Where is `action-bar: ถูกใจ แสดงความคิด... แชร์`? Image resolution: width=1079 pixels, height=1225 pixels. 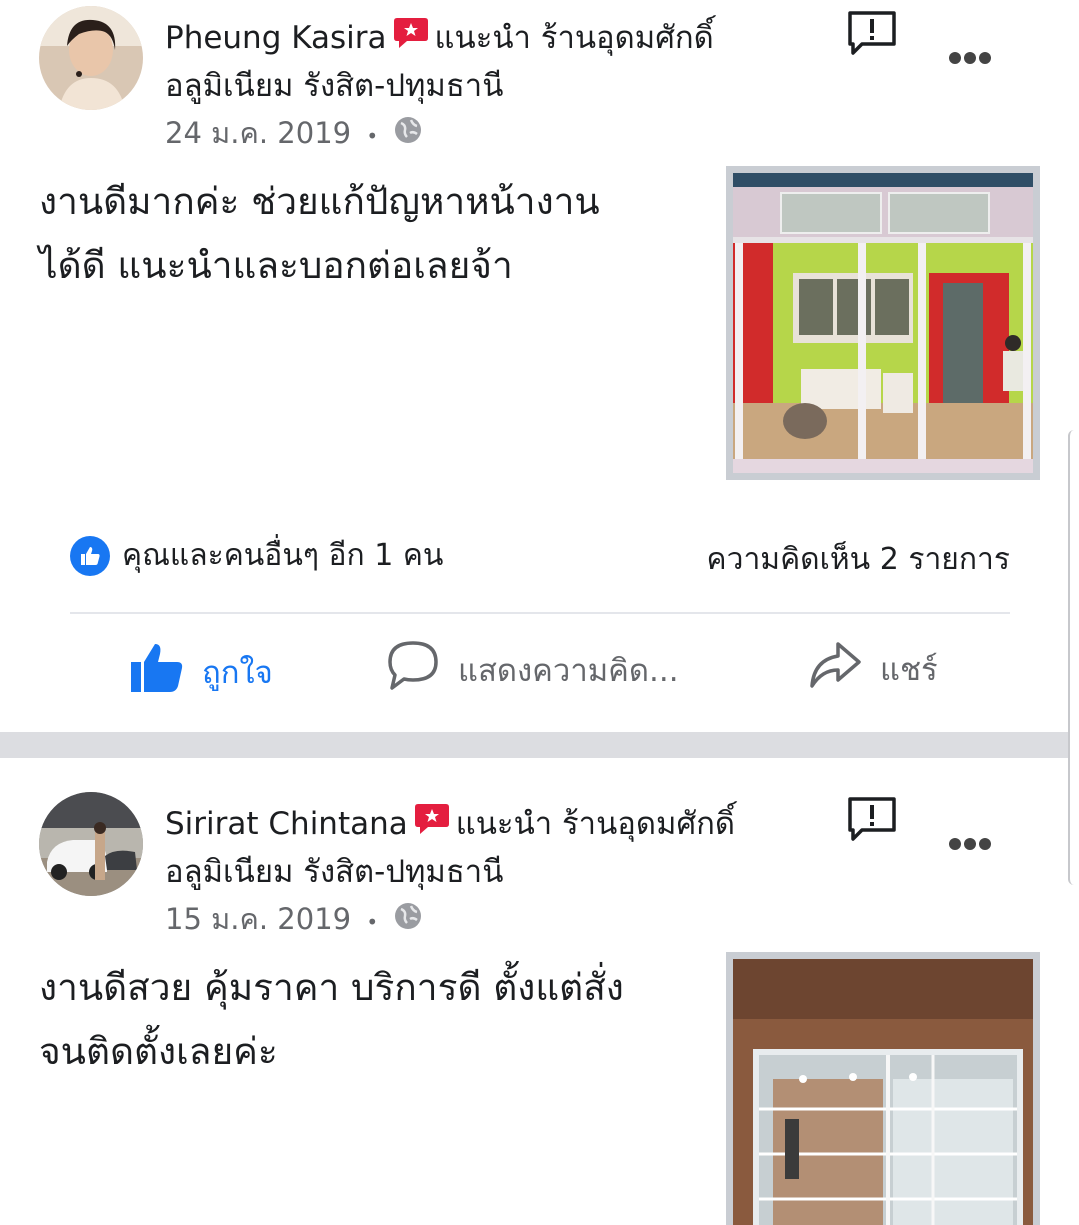
action-bar: ถูกใจ แสดงความคิด... แชร์ is located at coordinates (539, 675).